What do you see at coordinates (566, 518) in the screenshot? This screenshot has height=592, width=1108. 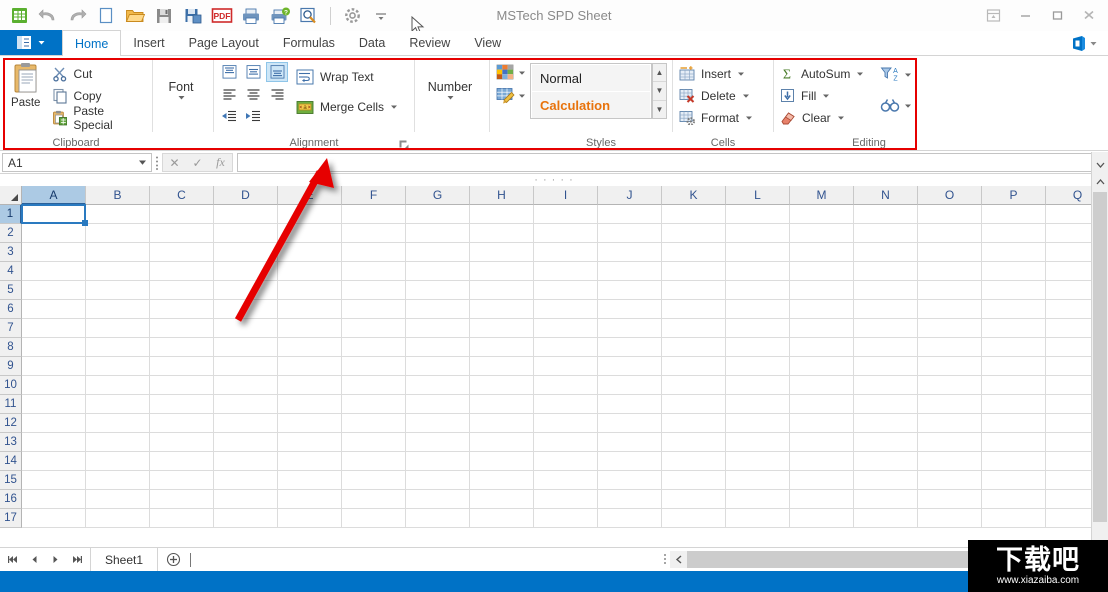 I see `cell-I17` at bounding box center [566, 518].